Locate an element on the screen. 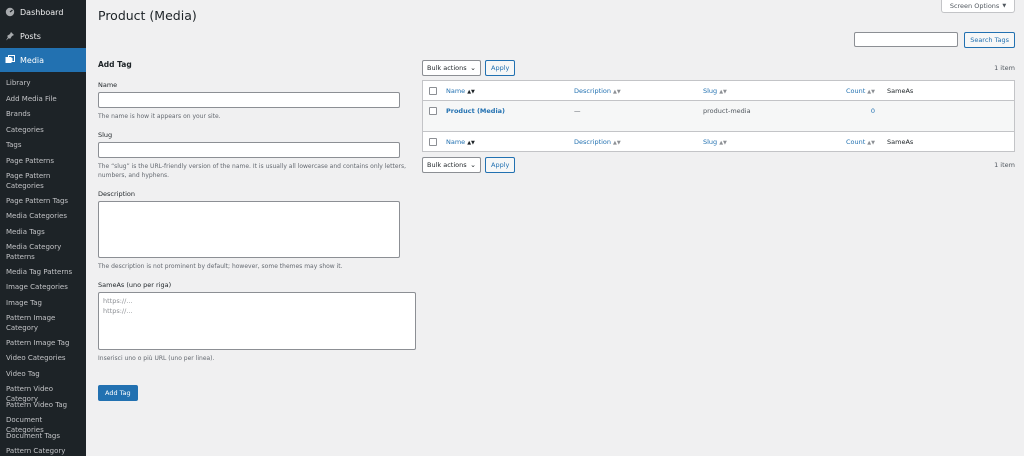 Image resolution: width=1024 pixels, height=456 pixels. name-input is located at coordinates (249, 100).